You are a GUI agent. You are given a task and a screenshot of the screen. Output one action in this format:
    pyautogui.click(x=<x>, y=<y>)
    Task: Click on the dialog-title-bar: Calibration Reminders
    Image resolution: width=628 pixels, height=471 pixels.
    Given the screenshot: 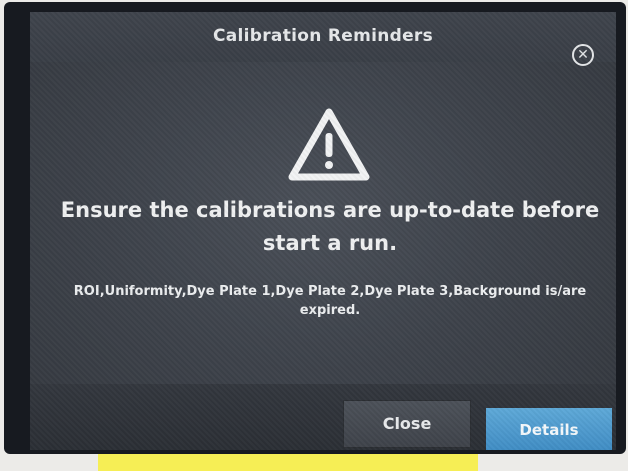 What is the action you would take?
    pyautogui.click(x=323, y=37)
    